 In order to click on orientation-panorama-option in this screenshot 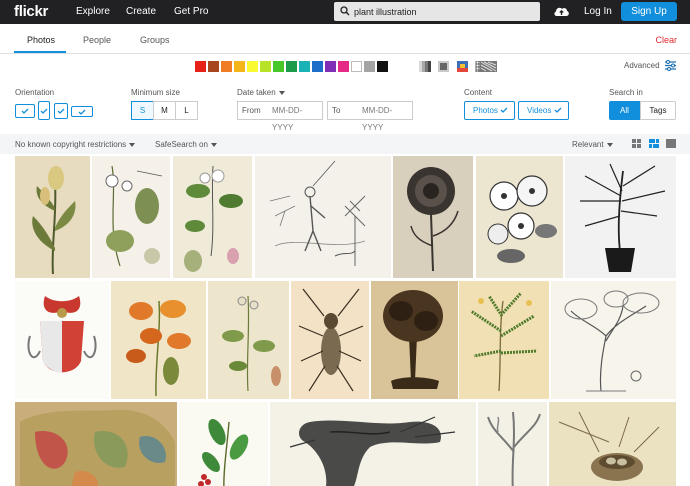, I will do `click(82, 111)`.